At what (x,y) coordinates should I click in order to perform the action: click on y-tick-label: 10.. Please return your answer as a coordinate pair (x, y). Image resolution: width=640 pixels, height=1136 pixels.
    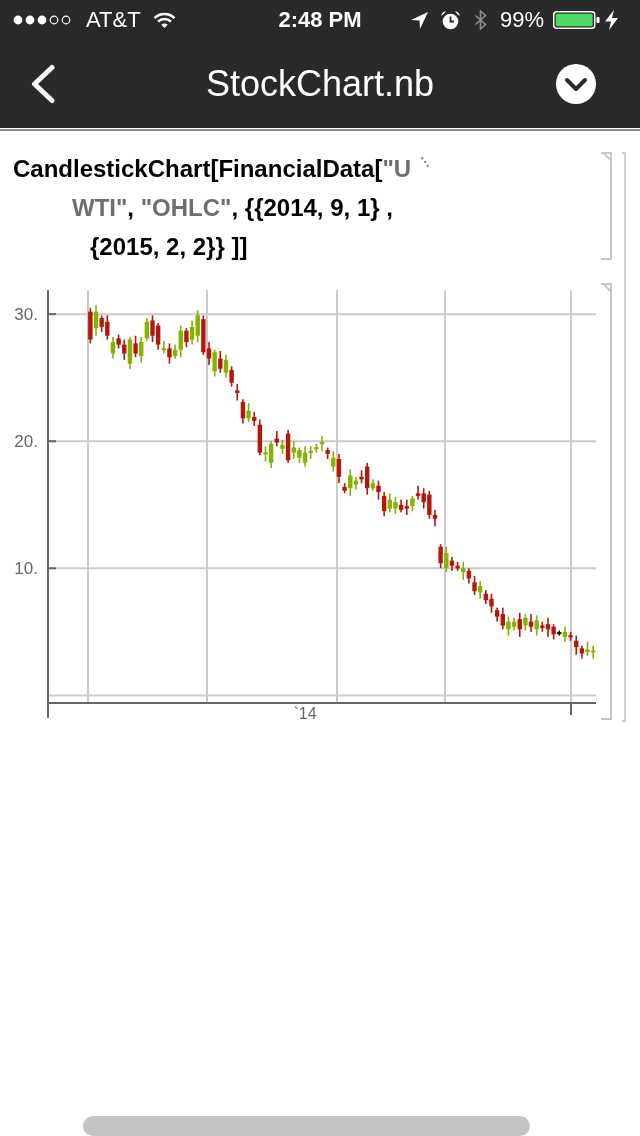
    Looking at the image, I should click on (26, 569).